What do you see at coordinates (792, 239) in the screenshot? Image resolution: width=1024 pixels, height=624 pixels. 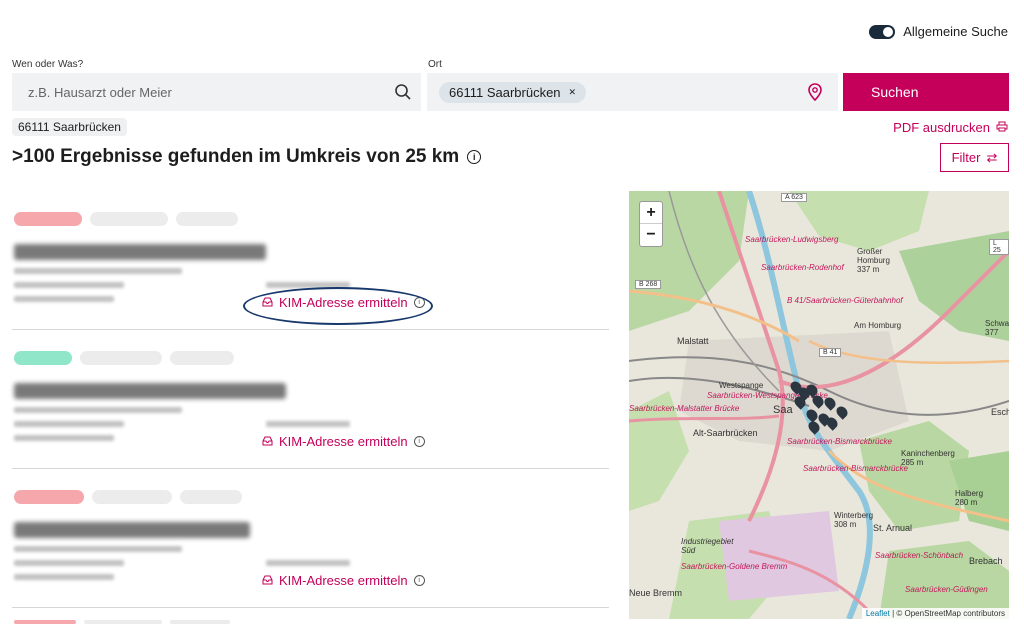 I see `map-label: Saarbrücken-Ludwigsberg` at bounding box center [792, 239].